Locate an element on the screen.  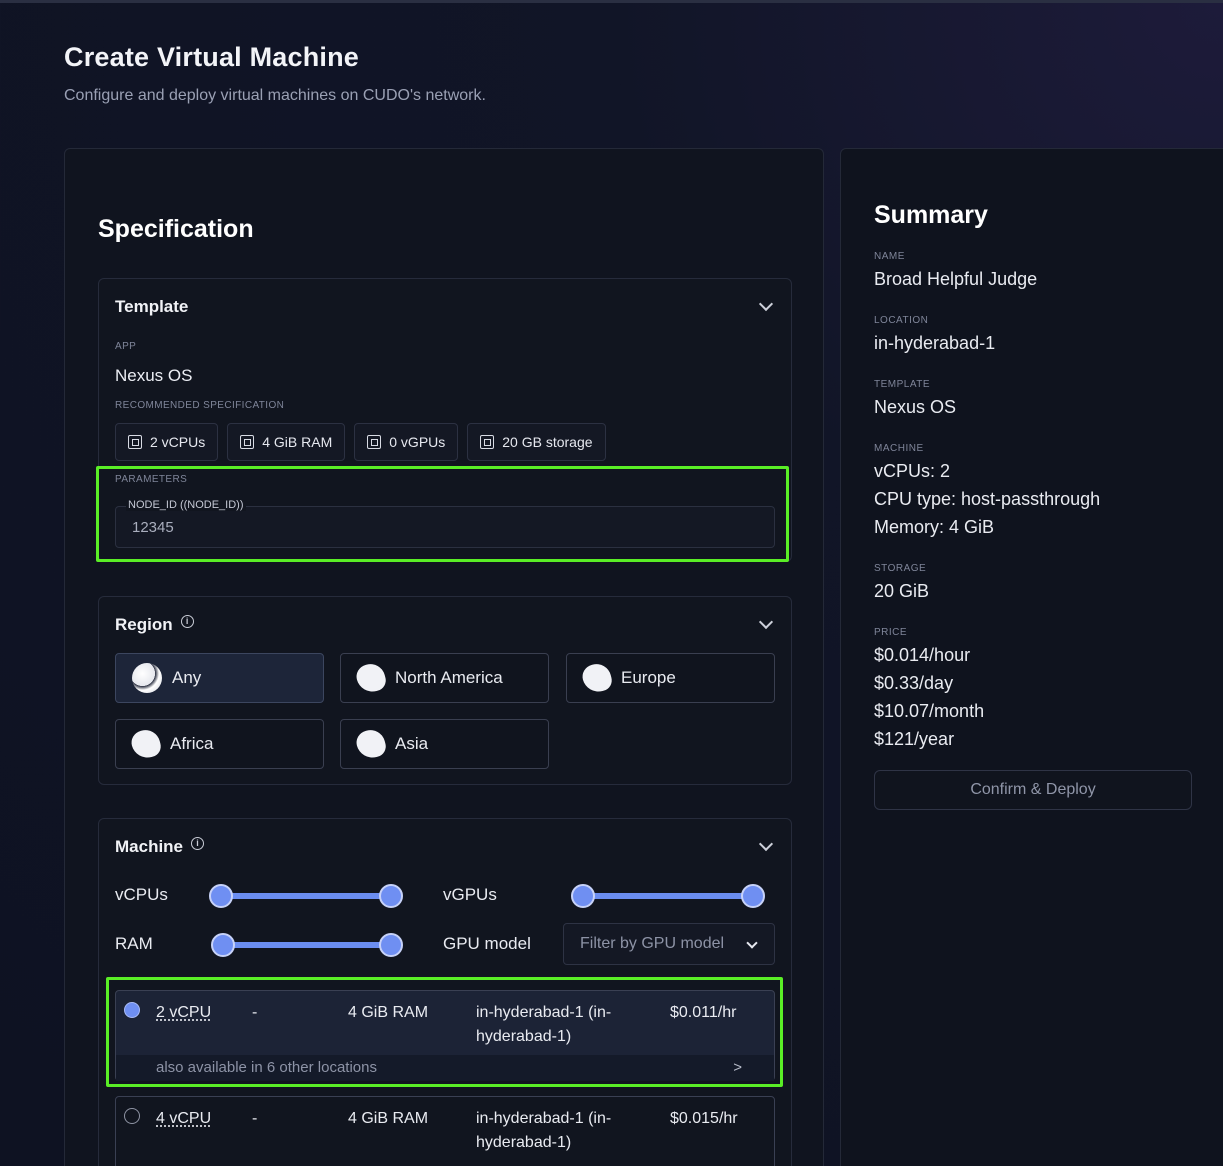
specification-title: Specification is located at coordinates (176, 229).